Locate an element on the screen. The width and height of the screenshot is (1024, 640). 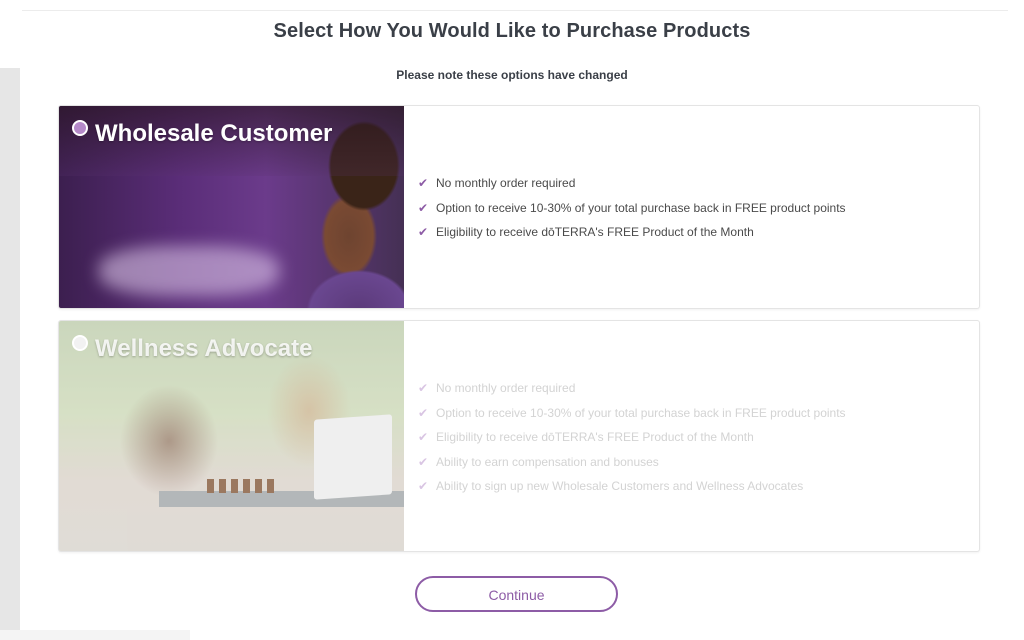
option-title-wellness: Wellness Advocate is located at coordinates (204, 348).